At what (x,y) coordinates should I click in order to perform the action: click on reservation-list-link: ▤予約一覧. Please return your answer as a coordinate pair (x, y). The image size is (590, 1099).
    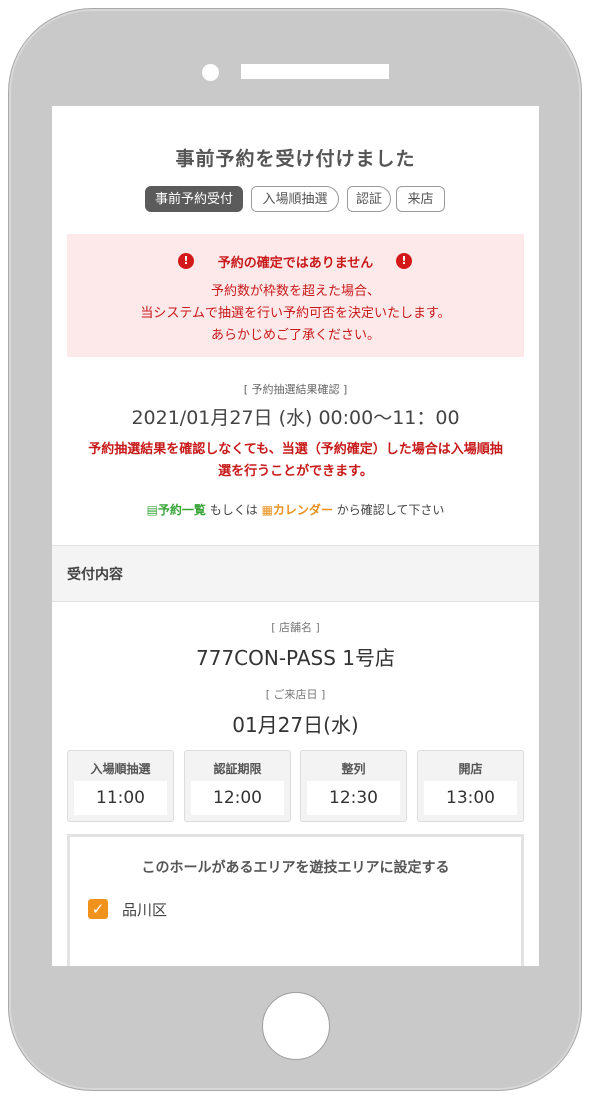
    Looking at the image, I should click on (176, 510).